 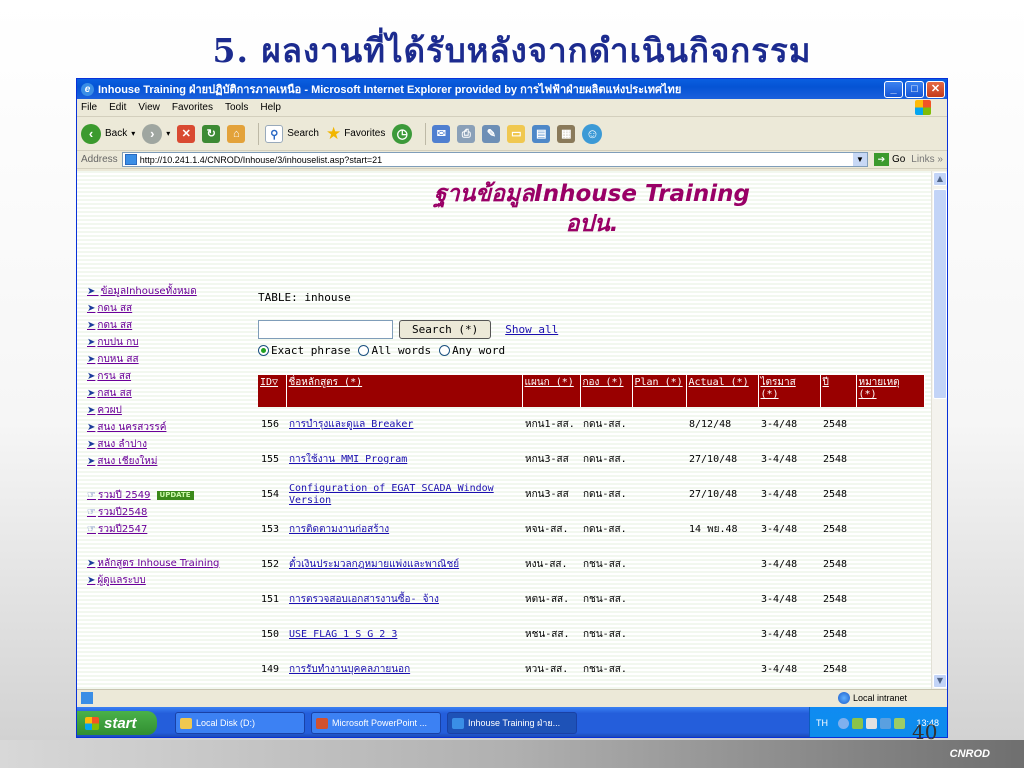 What do you see at coordinates (192, 107) in the screenshot?
I see `menu-favorites: Favorites` at bounding box center [192, 107].